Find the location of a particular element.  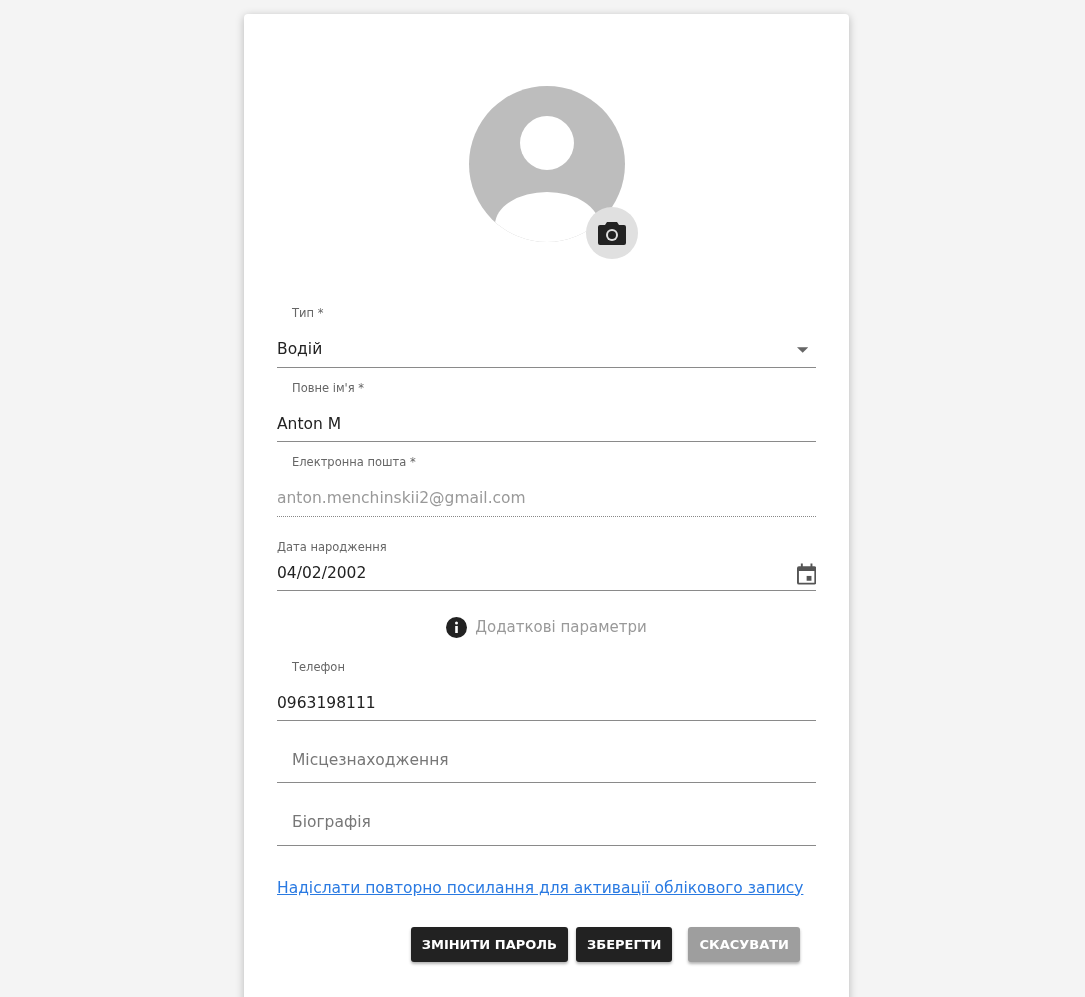

camera-icon is located at coordinates (611, 233).